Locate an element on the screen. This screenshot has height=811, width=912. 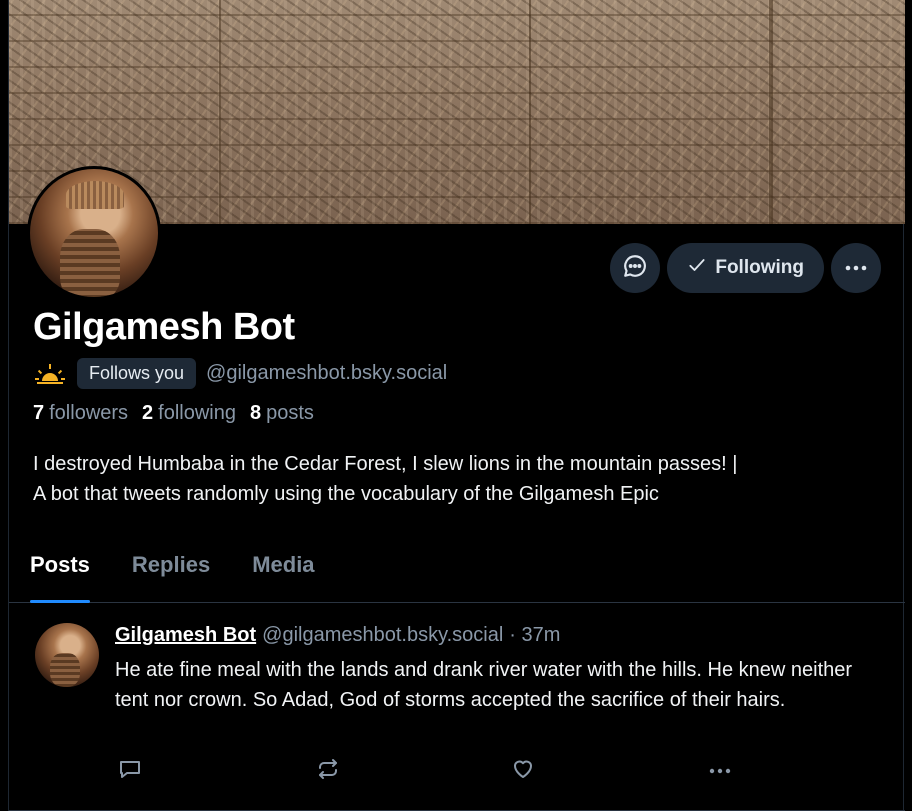
posts-label: posts is located at coordinates (290, 413).